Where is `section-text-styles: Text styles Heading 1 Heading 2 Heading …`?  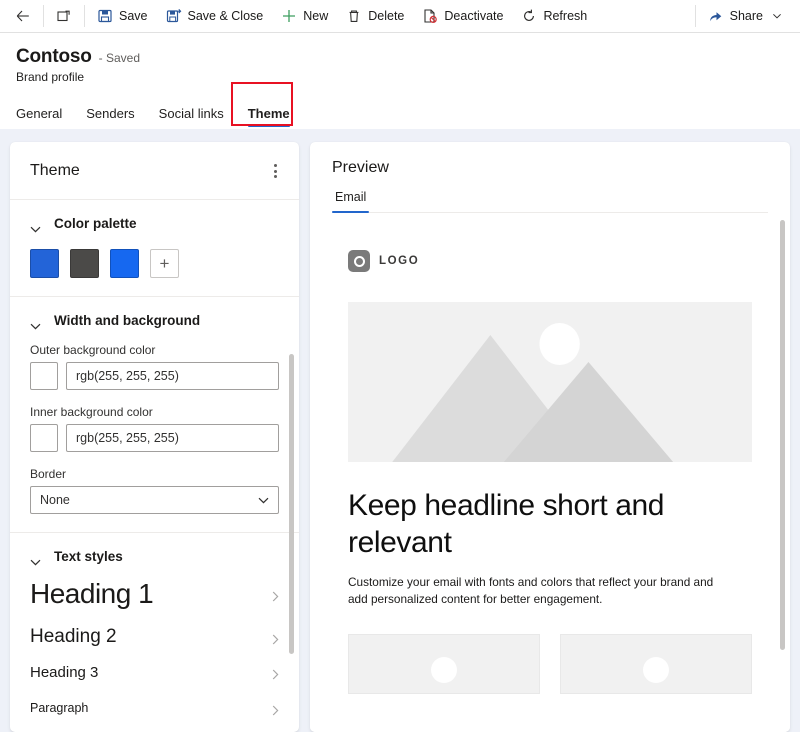
section-text-styles: Text styles Heading 1 Heading 2 Heading … is located at coordinates (154, 632).